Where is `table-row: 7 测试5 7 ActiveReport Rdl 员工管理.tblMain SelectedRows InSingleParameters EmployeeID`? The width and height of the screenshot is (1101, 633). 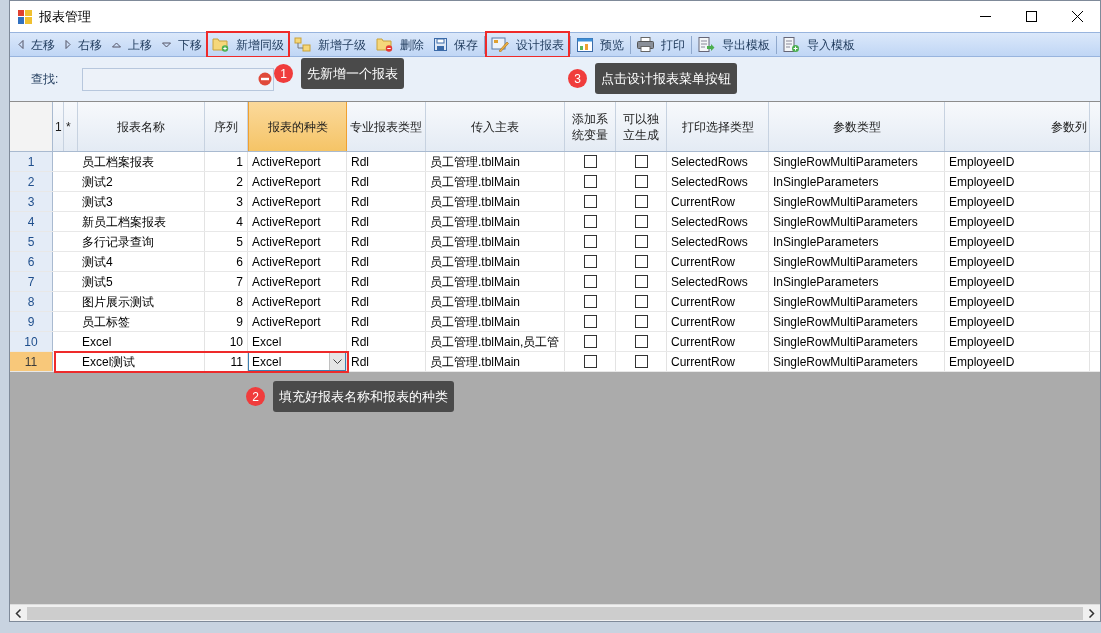 table-row: 7 测试5 7 ActiveReport Rdl 员工管理.tblMain SelectedRows InSingleParameters EmployeeID is located at coordinates (555, 282).